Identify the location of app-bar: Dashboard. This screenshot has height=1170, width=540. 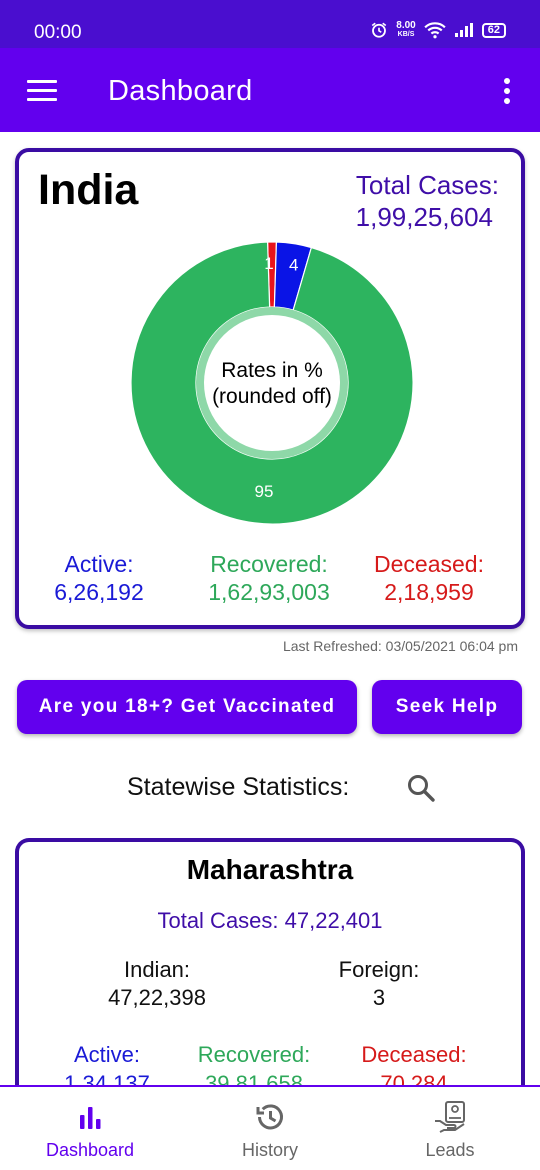
(270, 90).